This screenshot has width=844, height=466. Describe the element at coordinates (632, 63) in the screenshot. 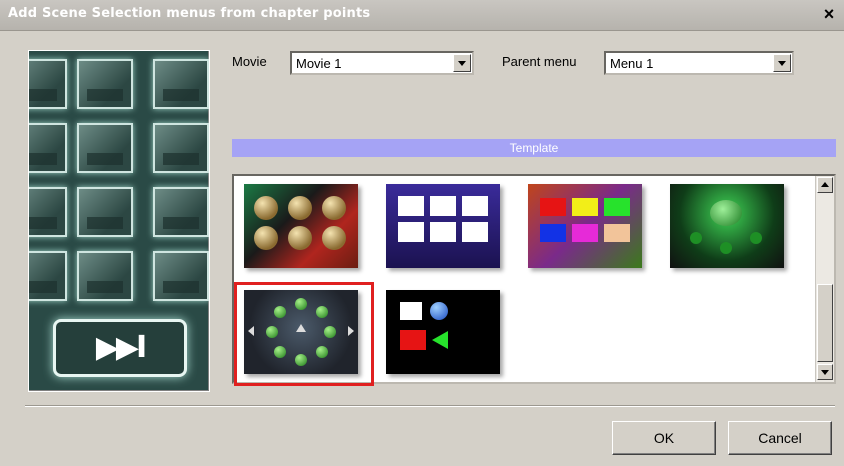

I see `parent-menu-select-value: Menu 1` at that location.